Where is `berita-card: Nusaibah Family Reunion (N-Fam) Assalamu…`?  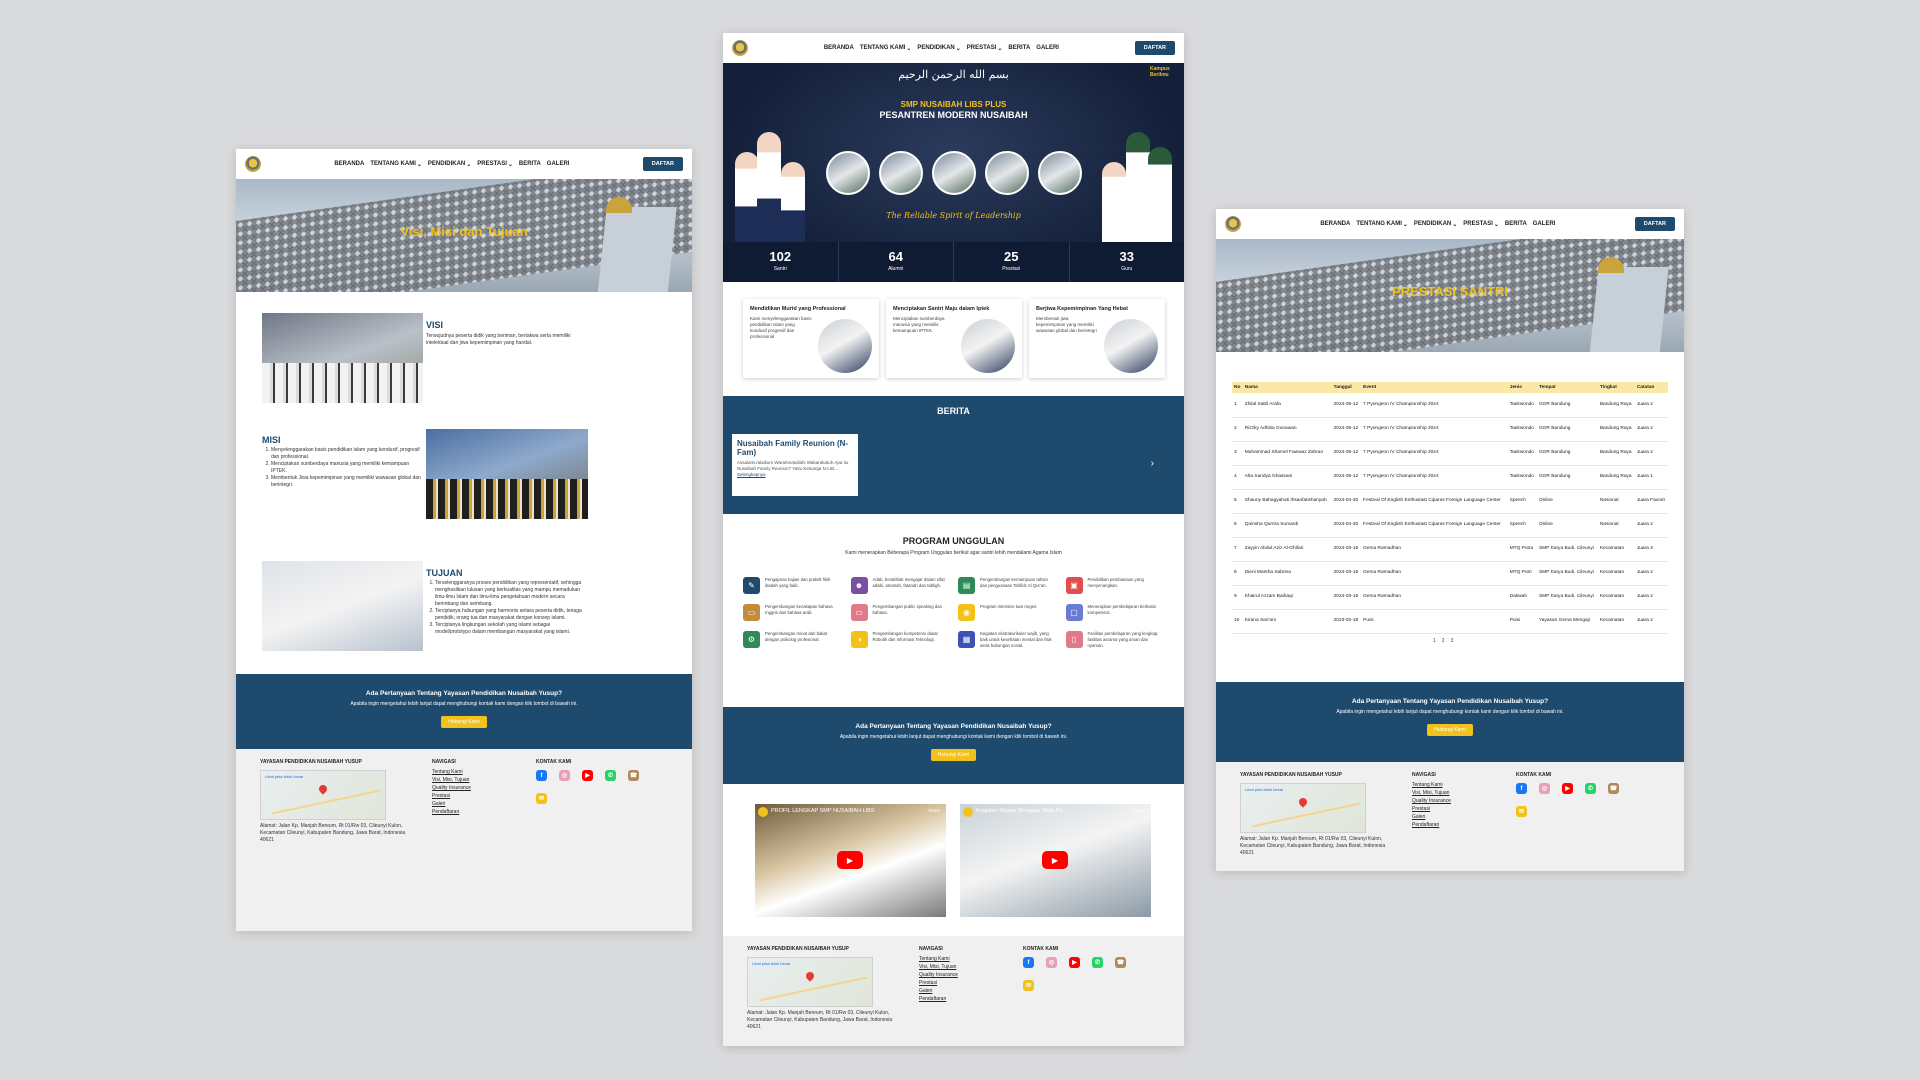 berita-card: Nusaibah Family Reunion (N-Fam) Assalamu… is located at coordinates (795, 465).